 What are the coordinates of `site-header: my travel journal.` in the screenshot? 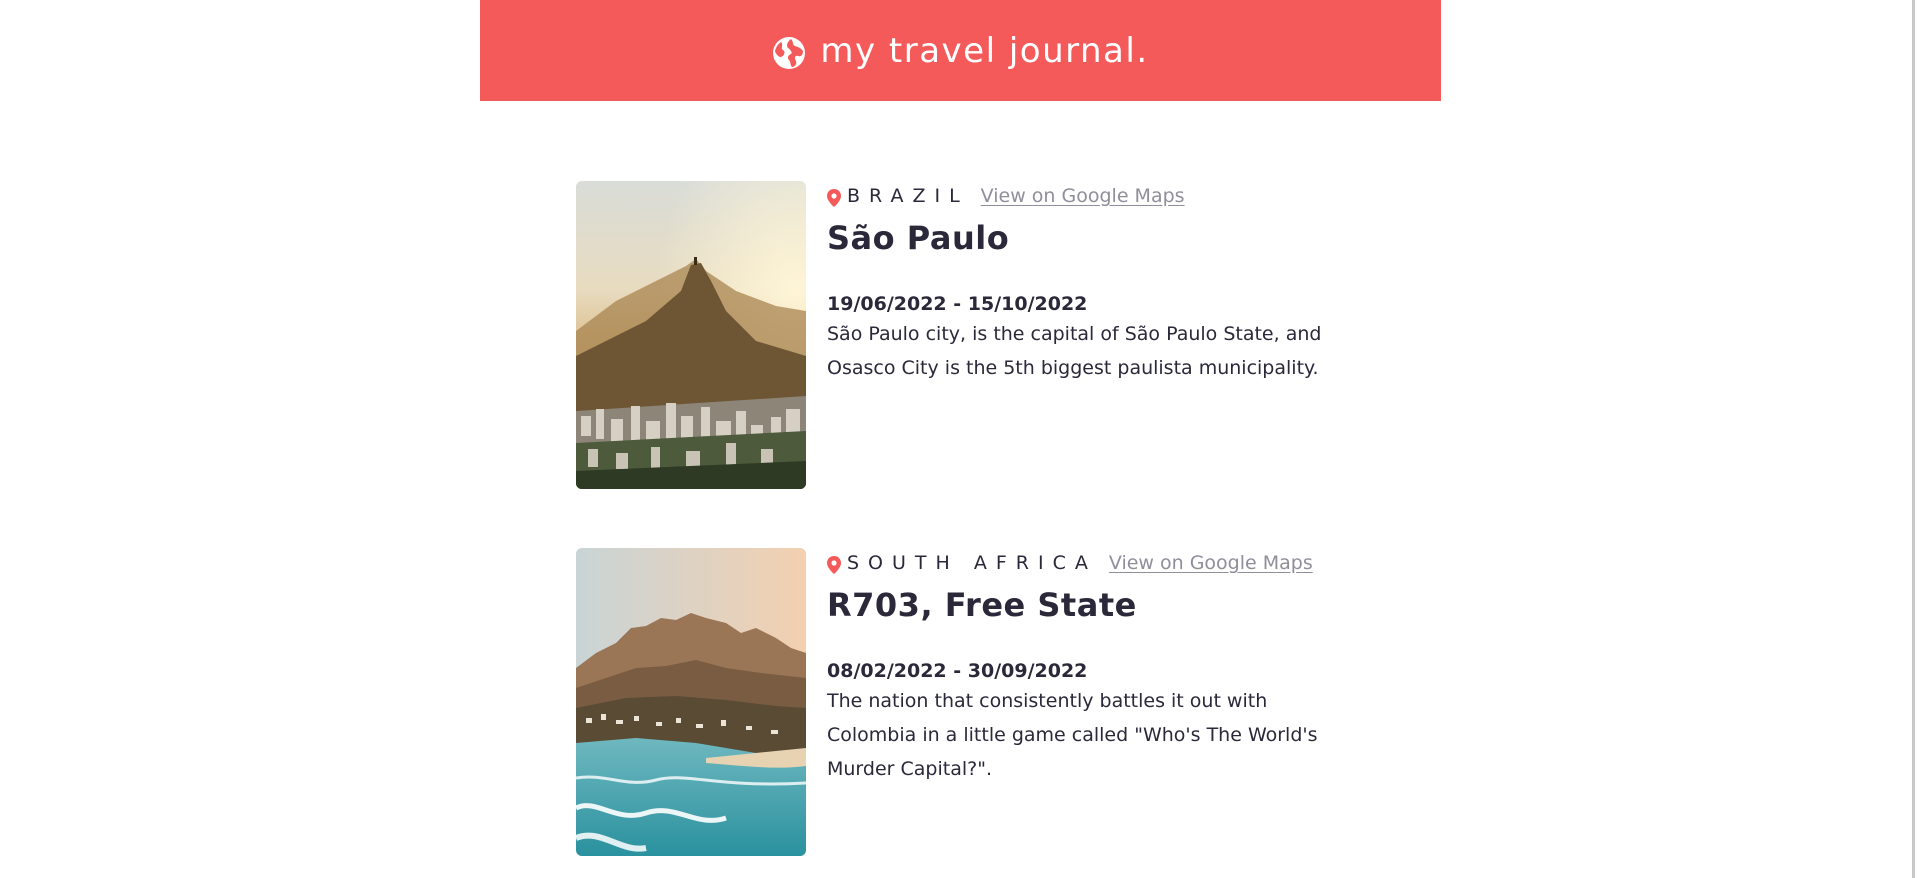 It's located at (960, 50).